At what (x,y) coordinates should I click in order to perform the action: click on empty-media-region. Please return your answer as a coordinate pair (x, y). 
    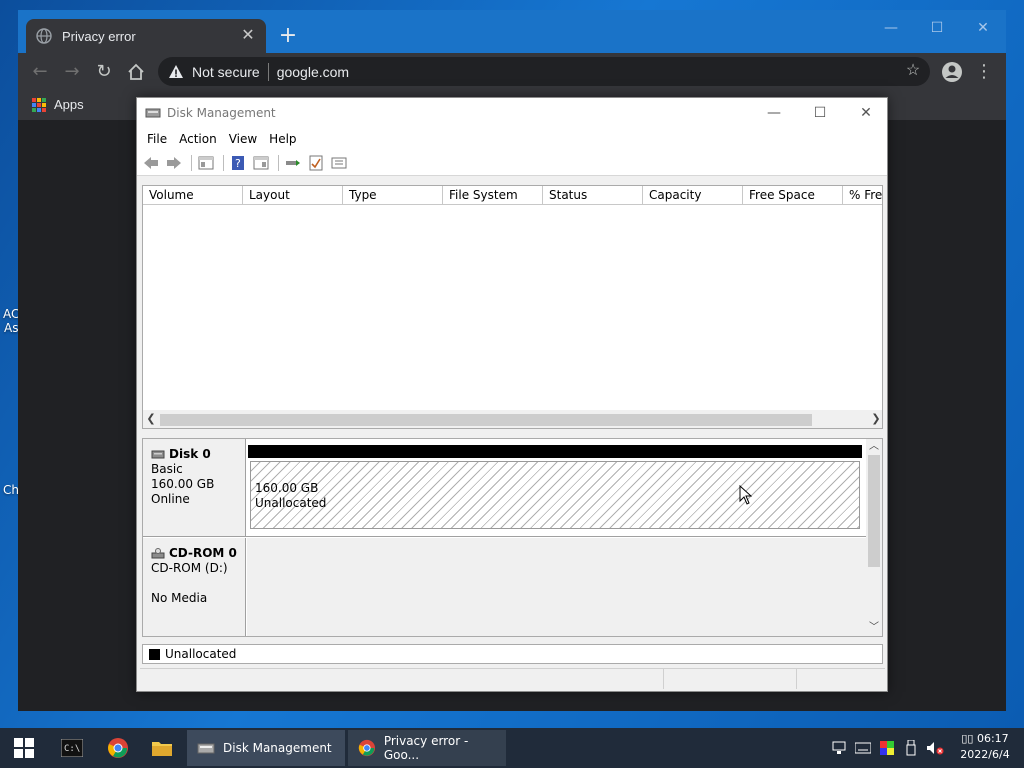
    Looking at the image, I should click on (556, 587).